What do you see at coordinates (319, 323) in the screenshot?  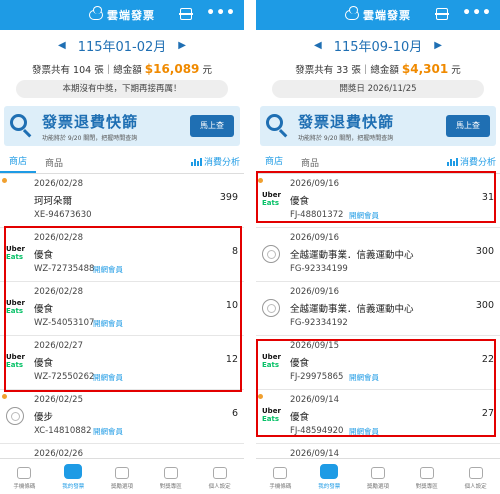 I see `invoice-number: FG-92334192` at bounding box center [319, 323].